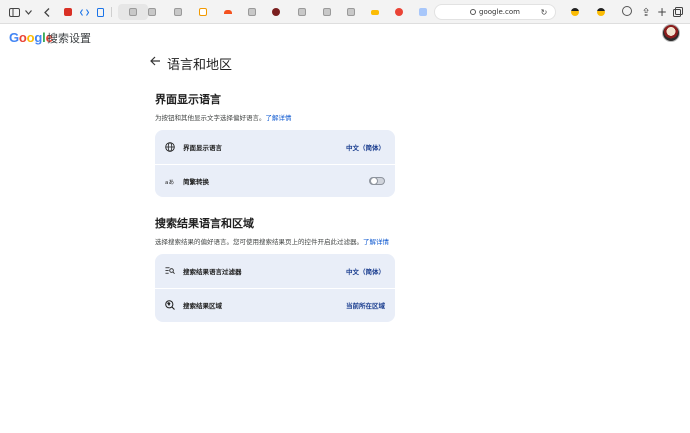 The height and width of the screenshot is (433, 690). I want to click on chevron-down-icon, so click(28, 12).